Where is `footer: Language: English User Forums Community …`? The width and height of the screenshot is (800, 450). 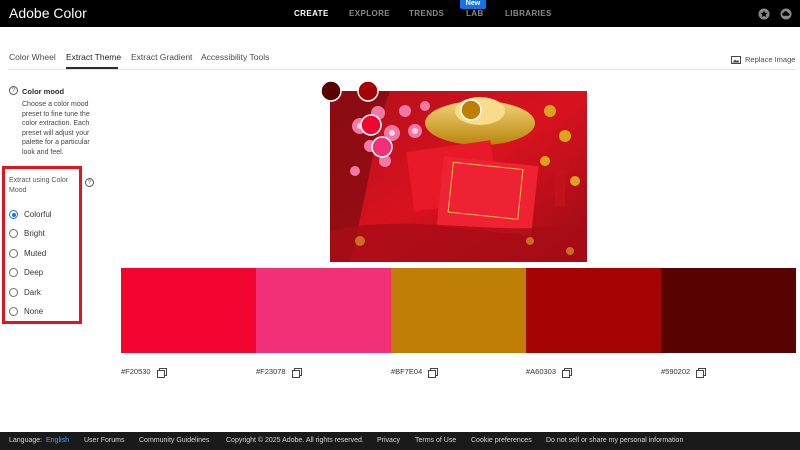
footer: Language: English User Forums Community … is located at coordinates (400, 441).